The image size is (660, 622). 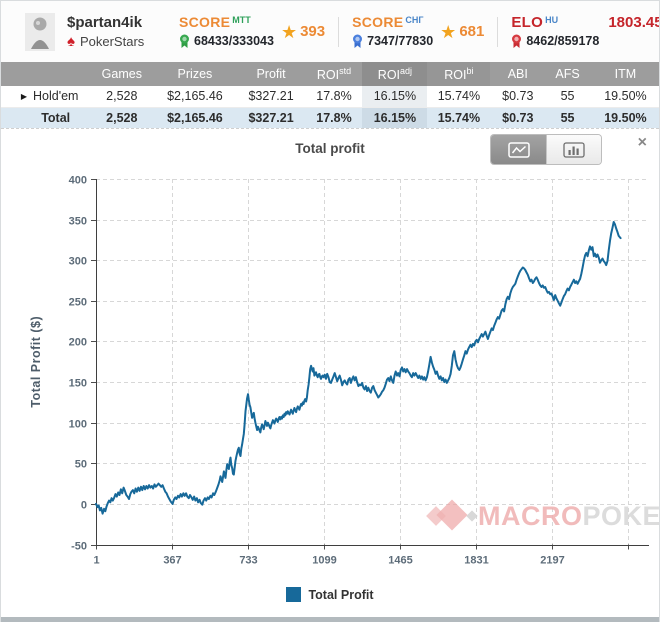 What do you see at coordinates (330, 619) in the screenshot?
I see `bottom-border` at bounding box center [330, 619].